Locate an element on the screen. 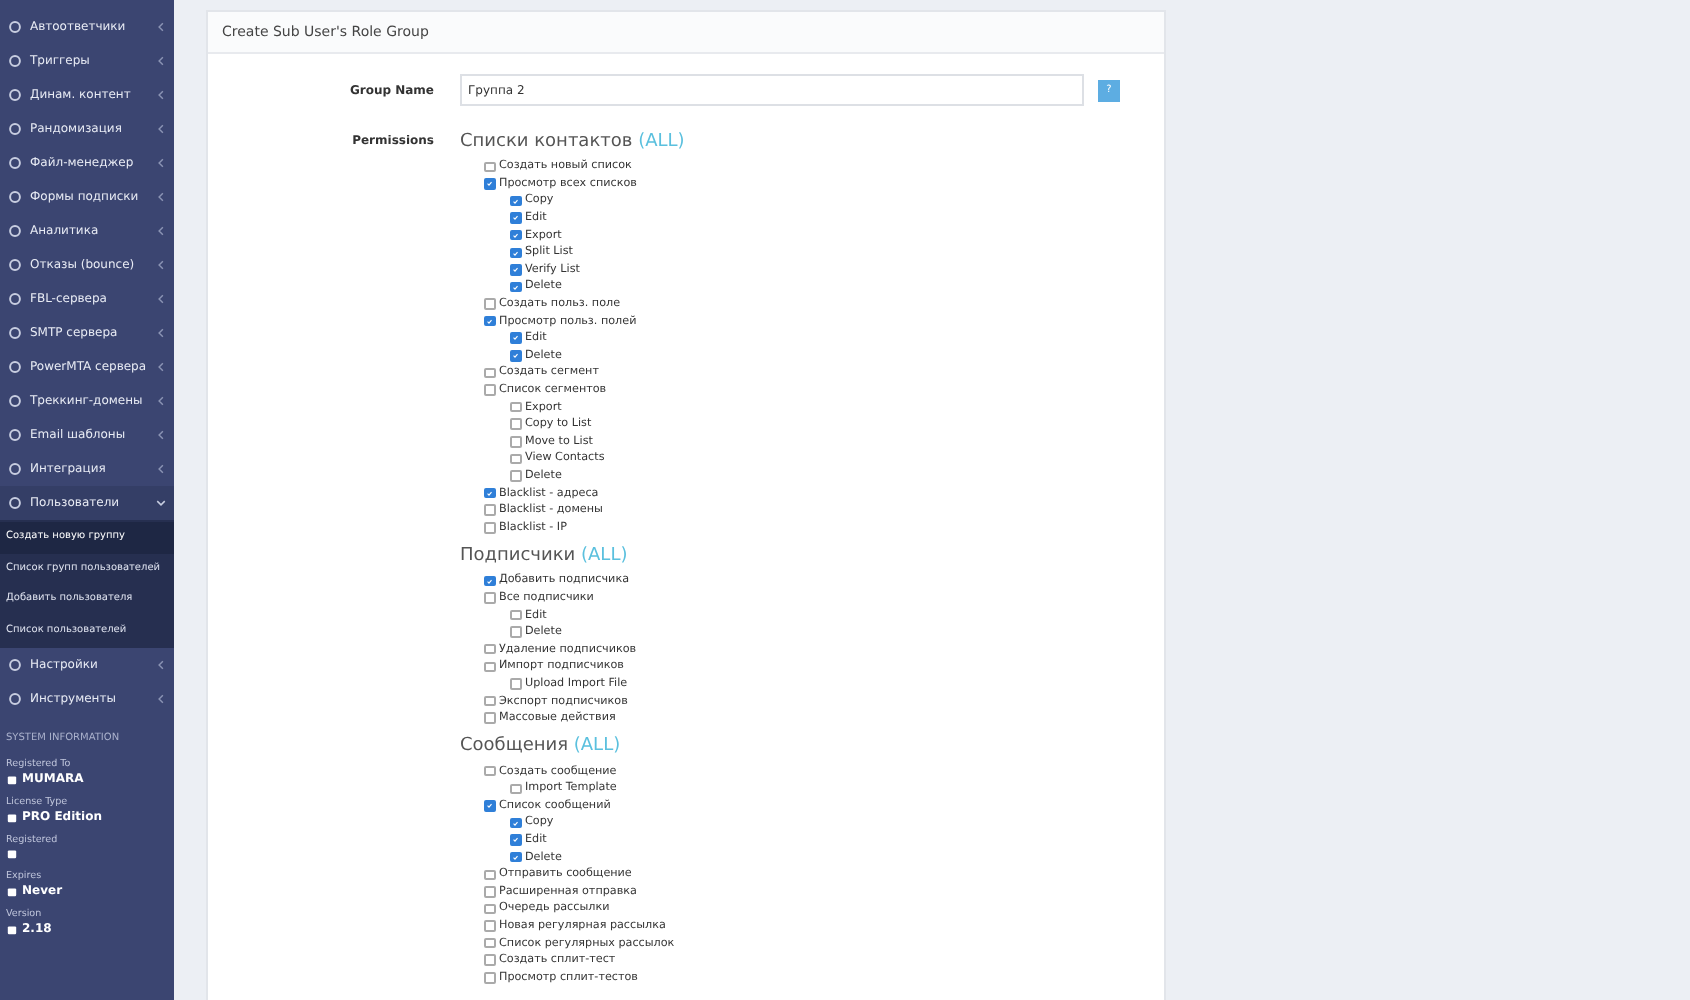 The image size is (1690, 1000). section-title: Сообщения is located at coordinates (514, 746).